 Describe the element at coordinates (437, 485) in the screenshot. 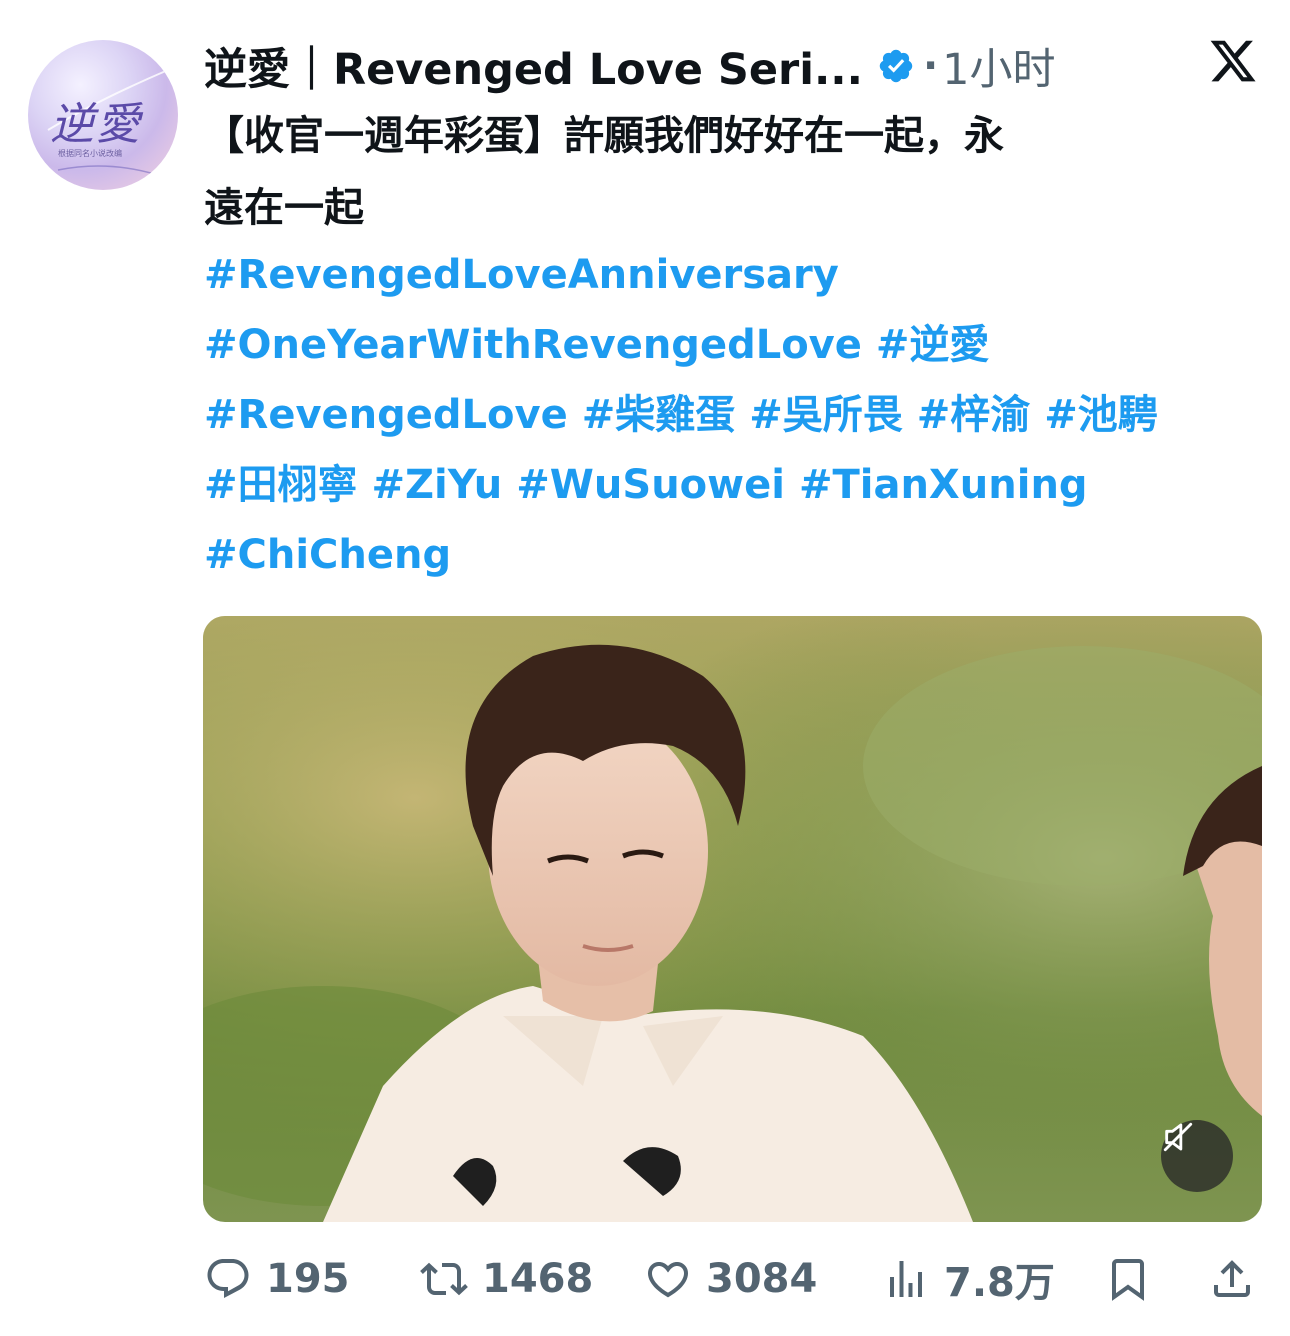

I see `hashtag-link: #ZiYu` at that location.